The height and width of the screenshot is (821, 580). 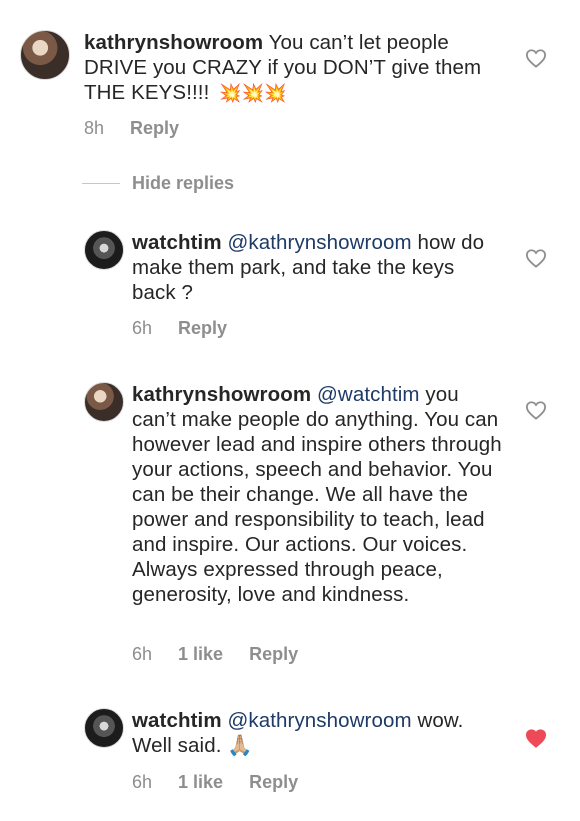 I want to click on hide-replies-label: Hide replies, so click(x=183, y=183).